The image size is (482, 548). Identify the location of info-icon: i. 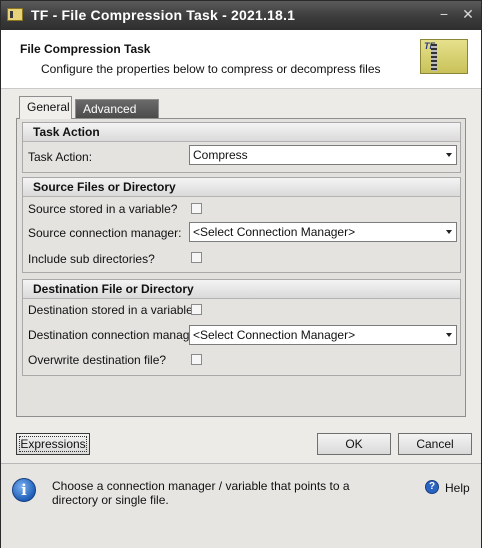
(24, 490).